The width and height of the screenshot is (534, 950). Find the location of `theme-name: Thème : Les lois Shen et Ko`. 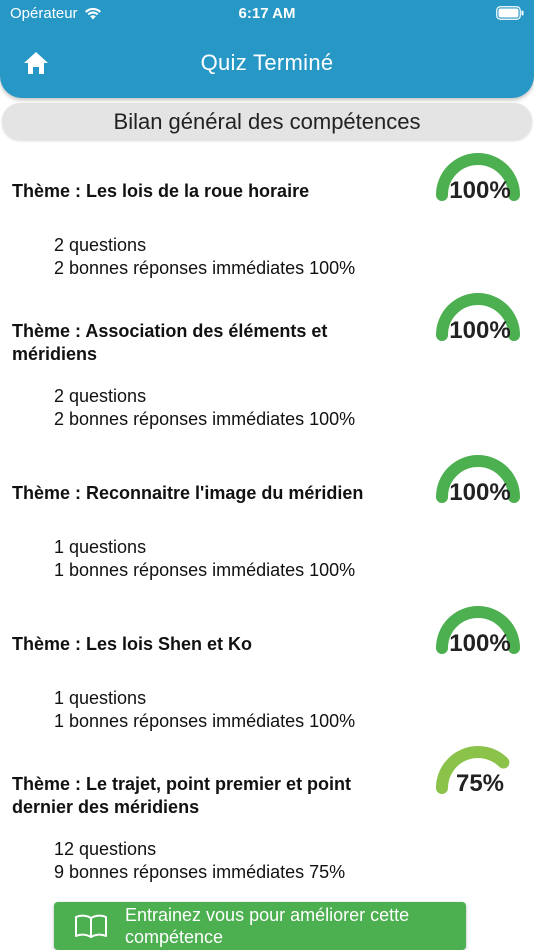

theme-name: Thème : Les lois Shen et Ko is located at coordinates (132, 644).